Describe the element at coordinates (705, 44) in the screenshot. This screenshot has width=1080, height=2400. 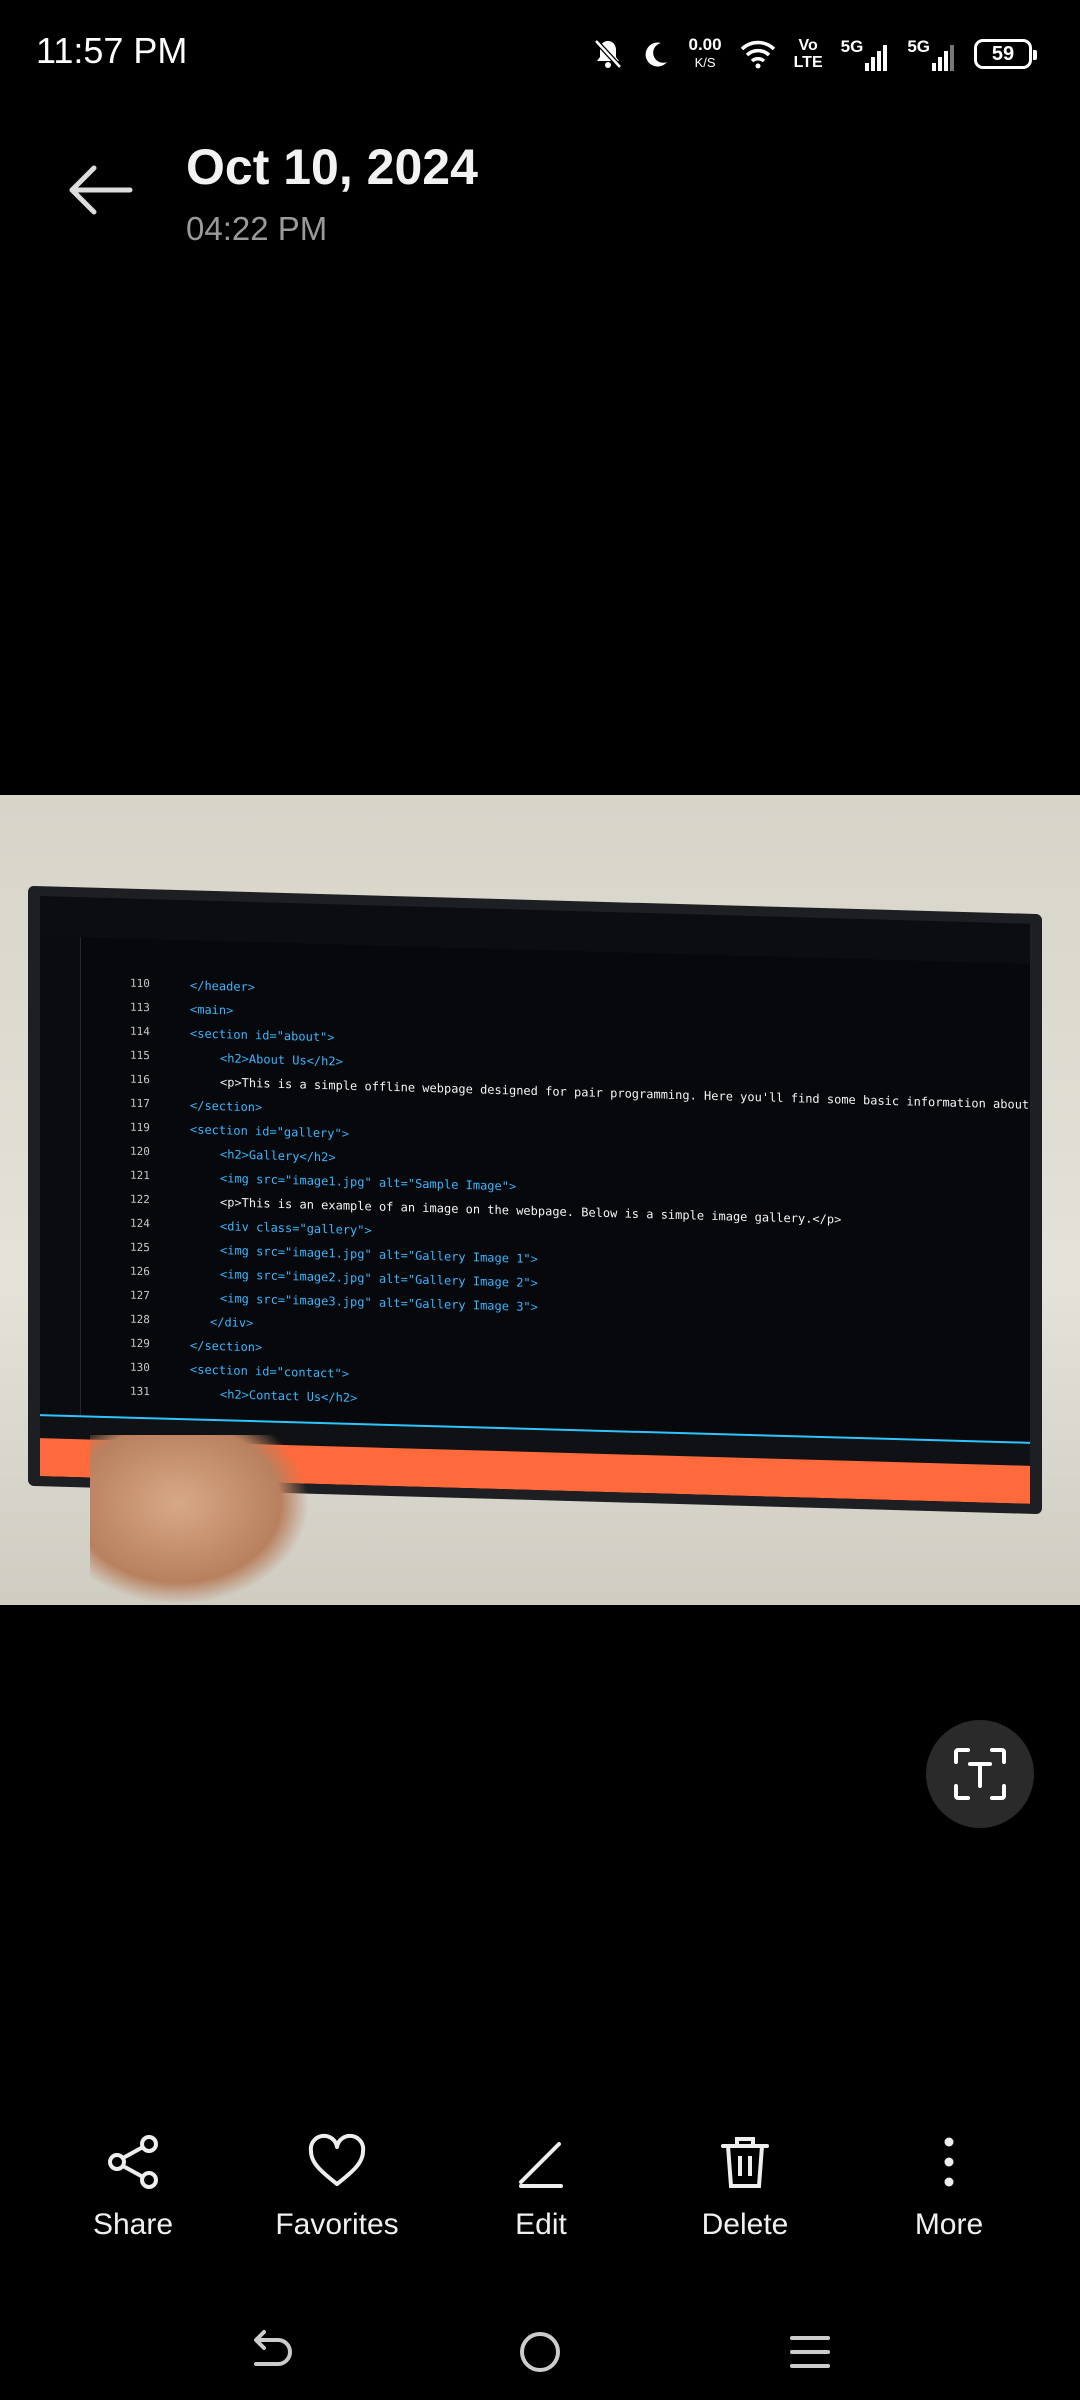
I see `net-speed-value: 0.00` at that location.